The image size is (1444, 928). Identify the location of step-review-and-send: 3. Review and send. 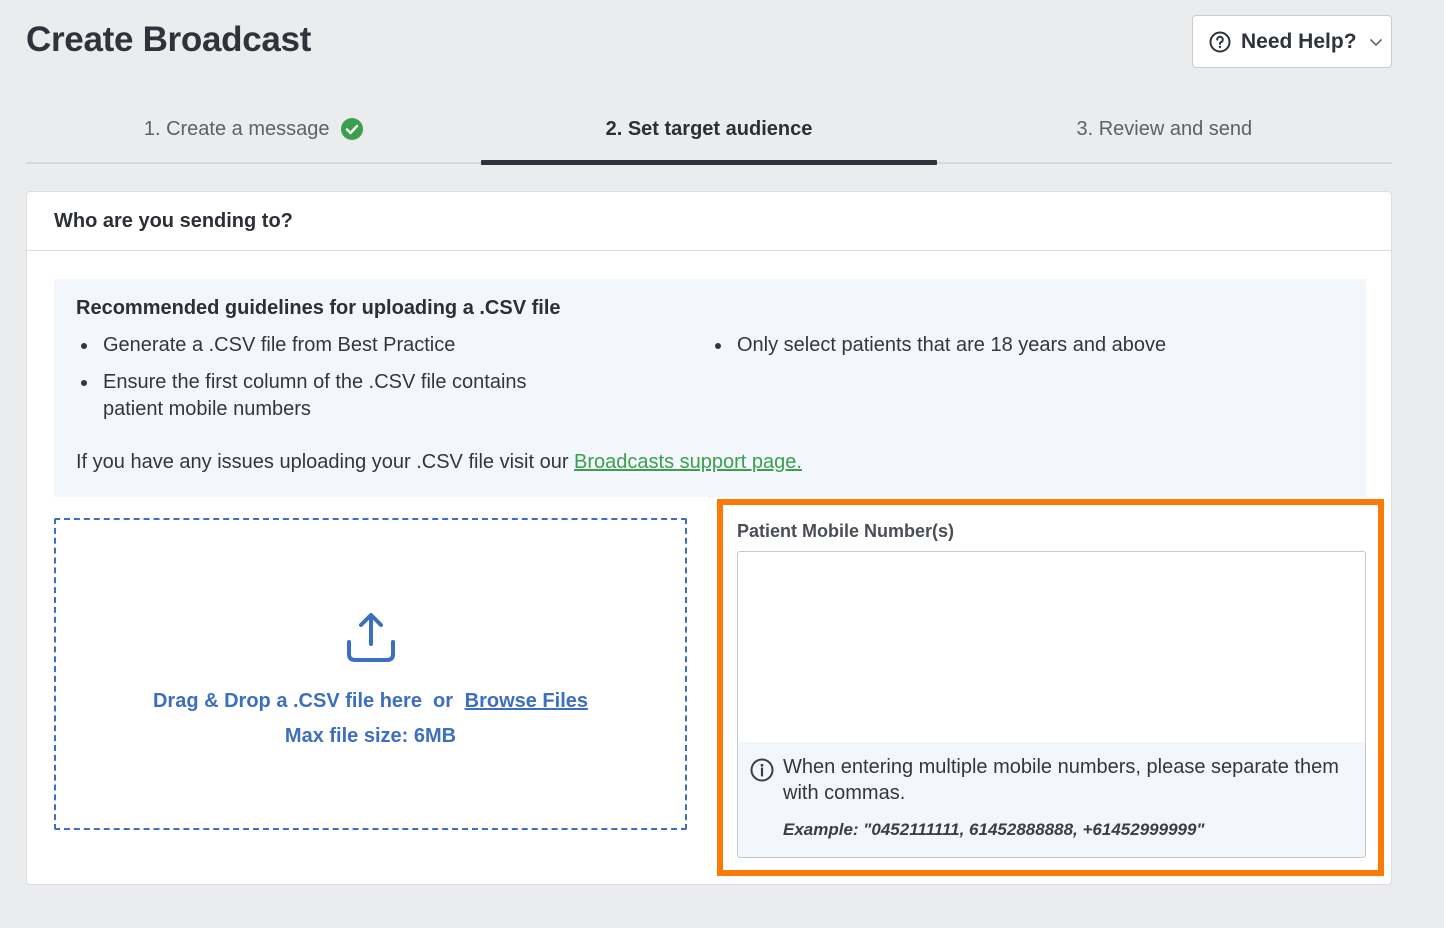
(1164, 133).